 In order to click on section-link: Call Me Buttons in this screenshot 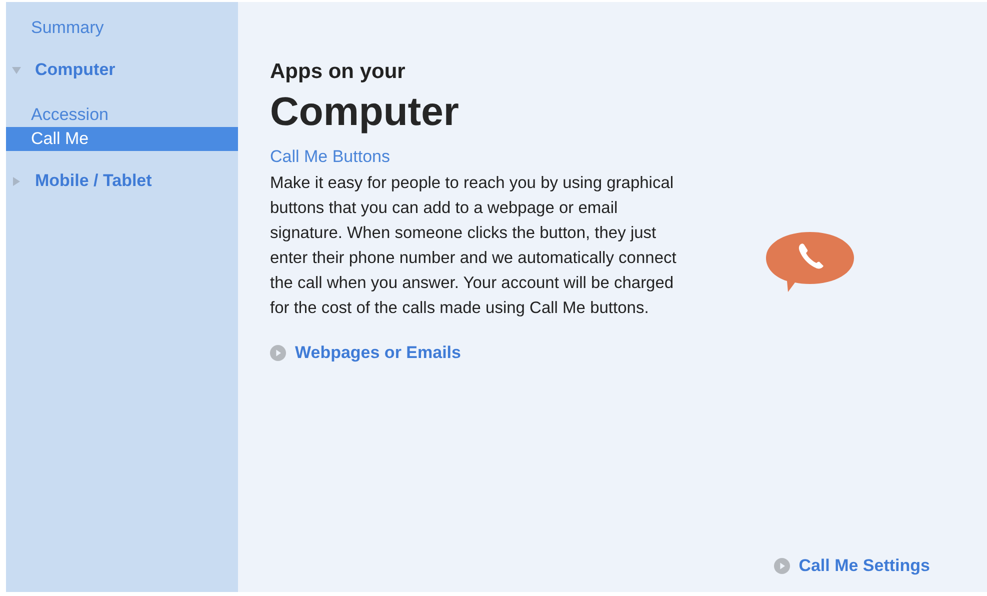, I will do `click(330, 157)`.